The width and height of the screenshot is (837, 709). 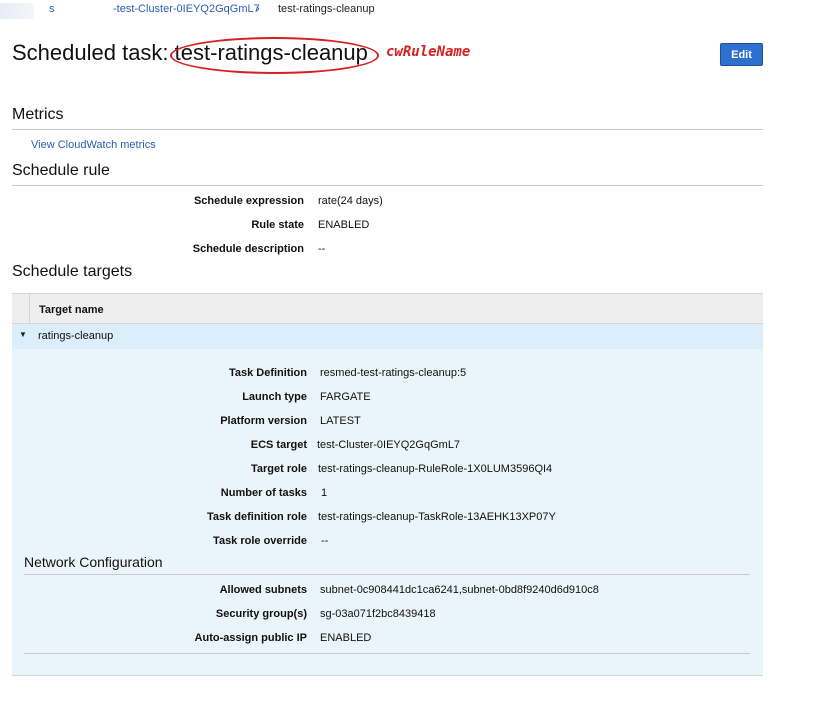 I want to click on metrics-heading: Metrics, so click(x=38, y=114).